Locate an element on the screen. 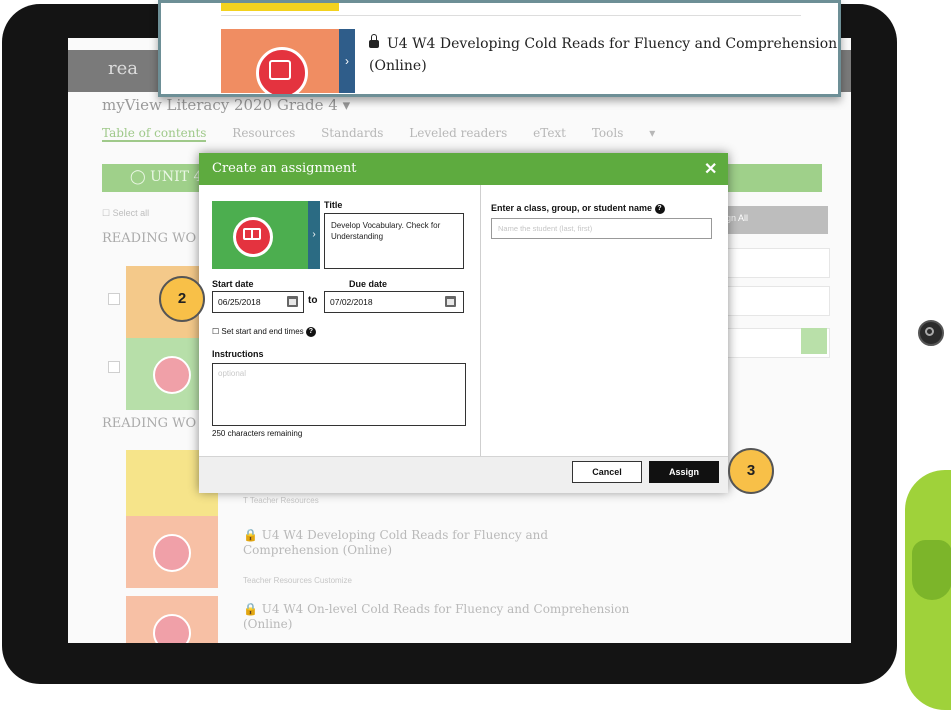 Image resolution: width=951 pixels, height=710 pixels. close-icon: ✕ is located at coordinates (710, 169).